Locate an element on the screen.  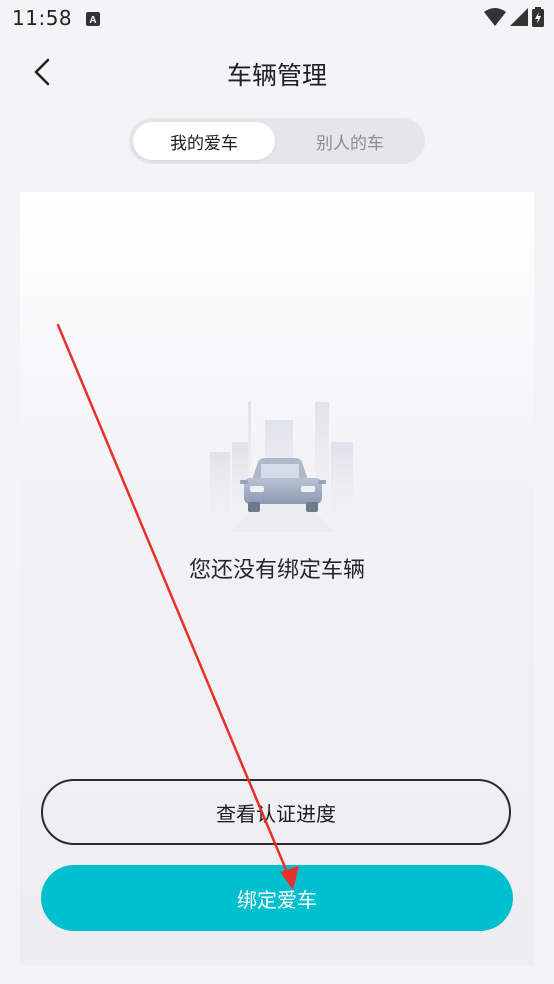
bind-car-button: 绑定爱车 is located at coordinates (277, 898).